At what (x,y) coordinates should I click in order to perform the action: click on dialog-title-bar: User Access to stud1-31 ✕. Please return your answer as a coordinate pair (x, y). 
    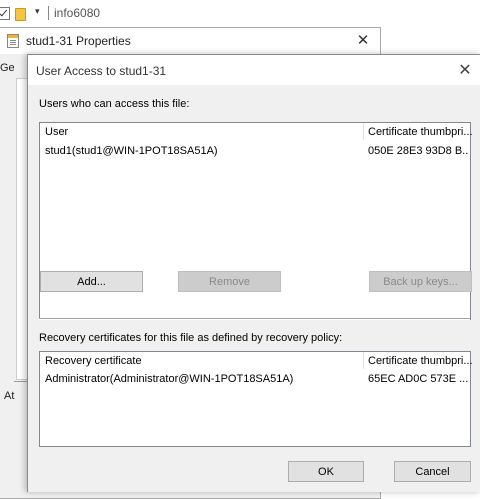
    Looking at the image, I should click on (254, 70).